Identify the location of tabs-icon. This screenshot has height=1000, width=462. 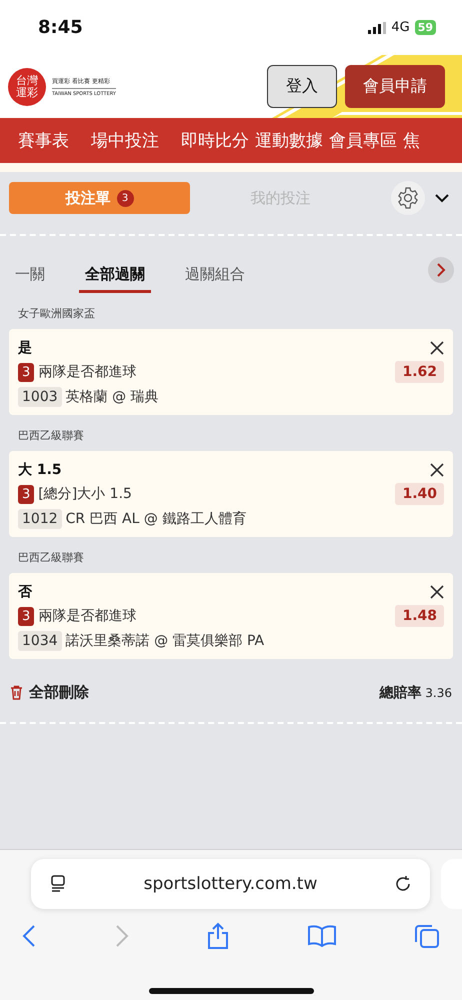
(427, 936).